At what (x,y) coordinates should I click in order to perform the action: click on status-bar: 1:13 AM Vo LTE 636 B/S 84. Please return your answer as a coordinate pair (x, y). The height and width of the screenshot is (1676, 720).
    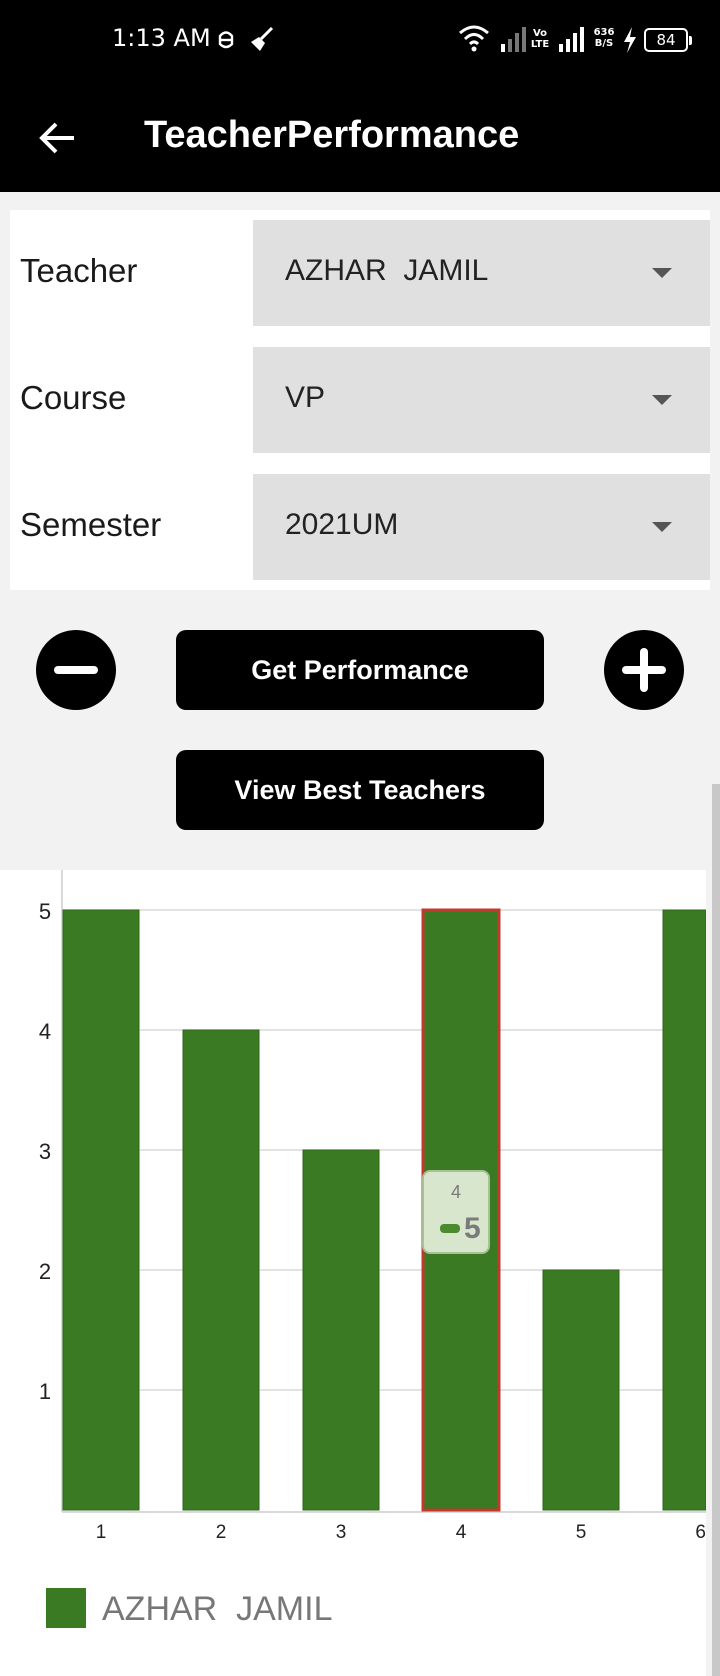
    Looking at the image, I should click on (360, 42).